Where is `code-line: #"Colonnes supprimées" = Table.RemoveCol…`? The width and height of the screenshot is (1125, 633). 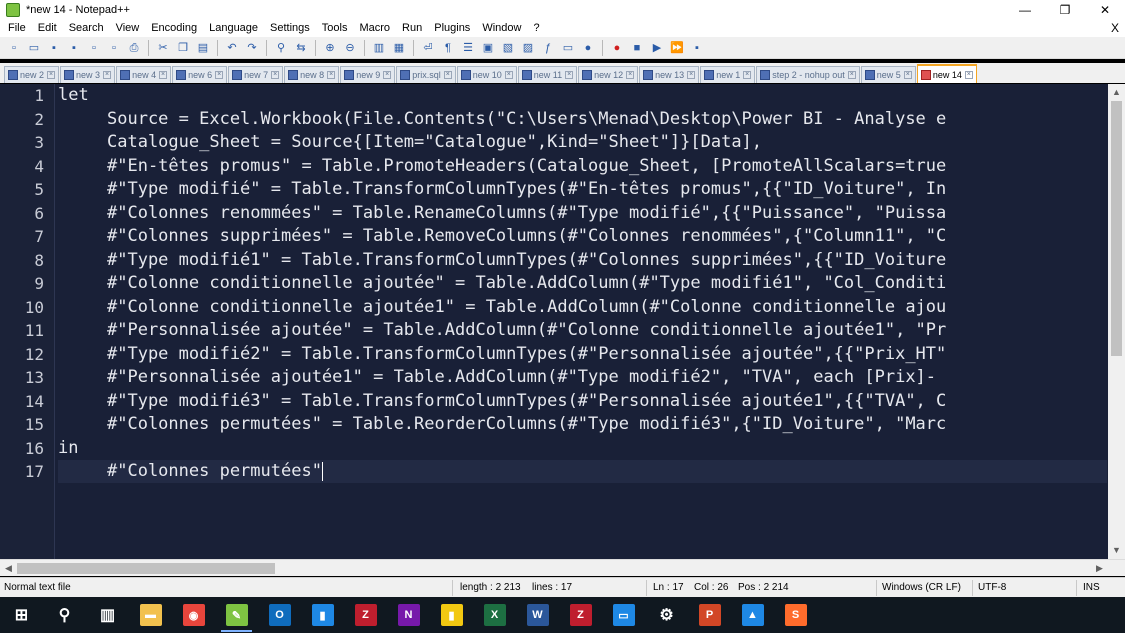 code-line: #"Colonnes supprimées" = Table.RemoveCol… is located at coordinates (502, 236).